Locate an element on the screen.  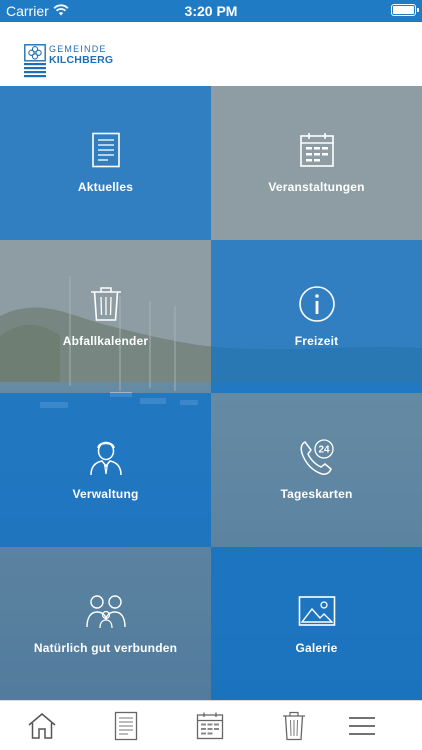
tile-label: Natürlich gut verbunden is located at coordinates (105, 647).